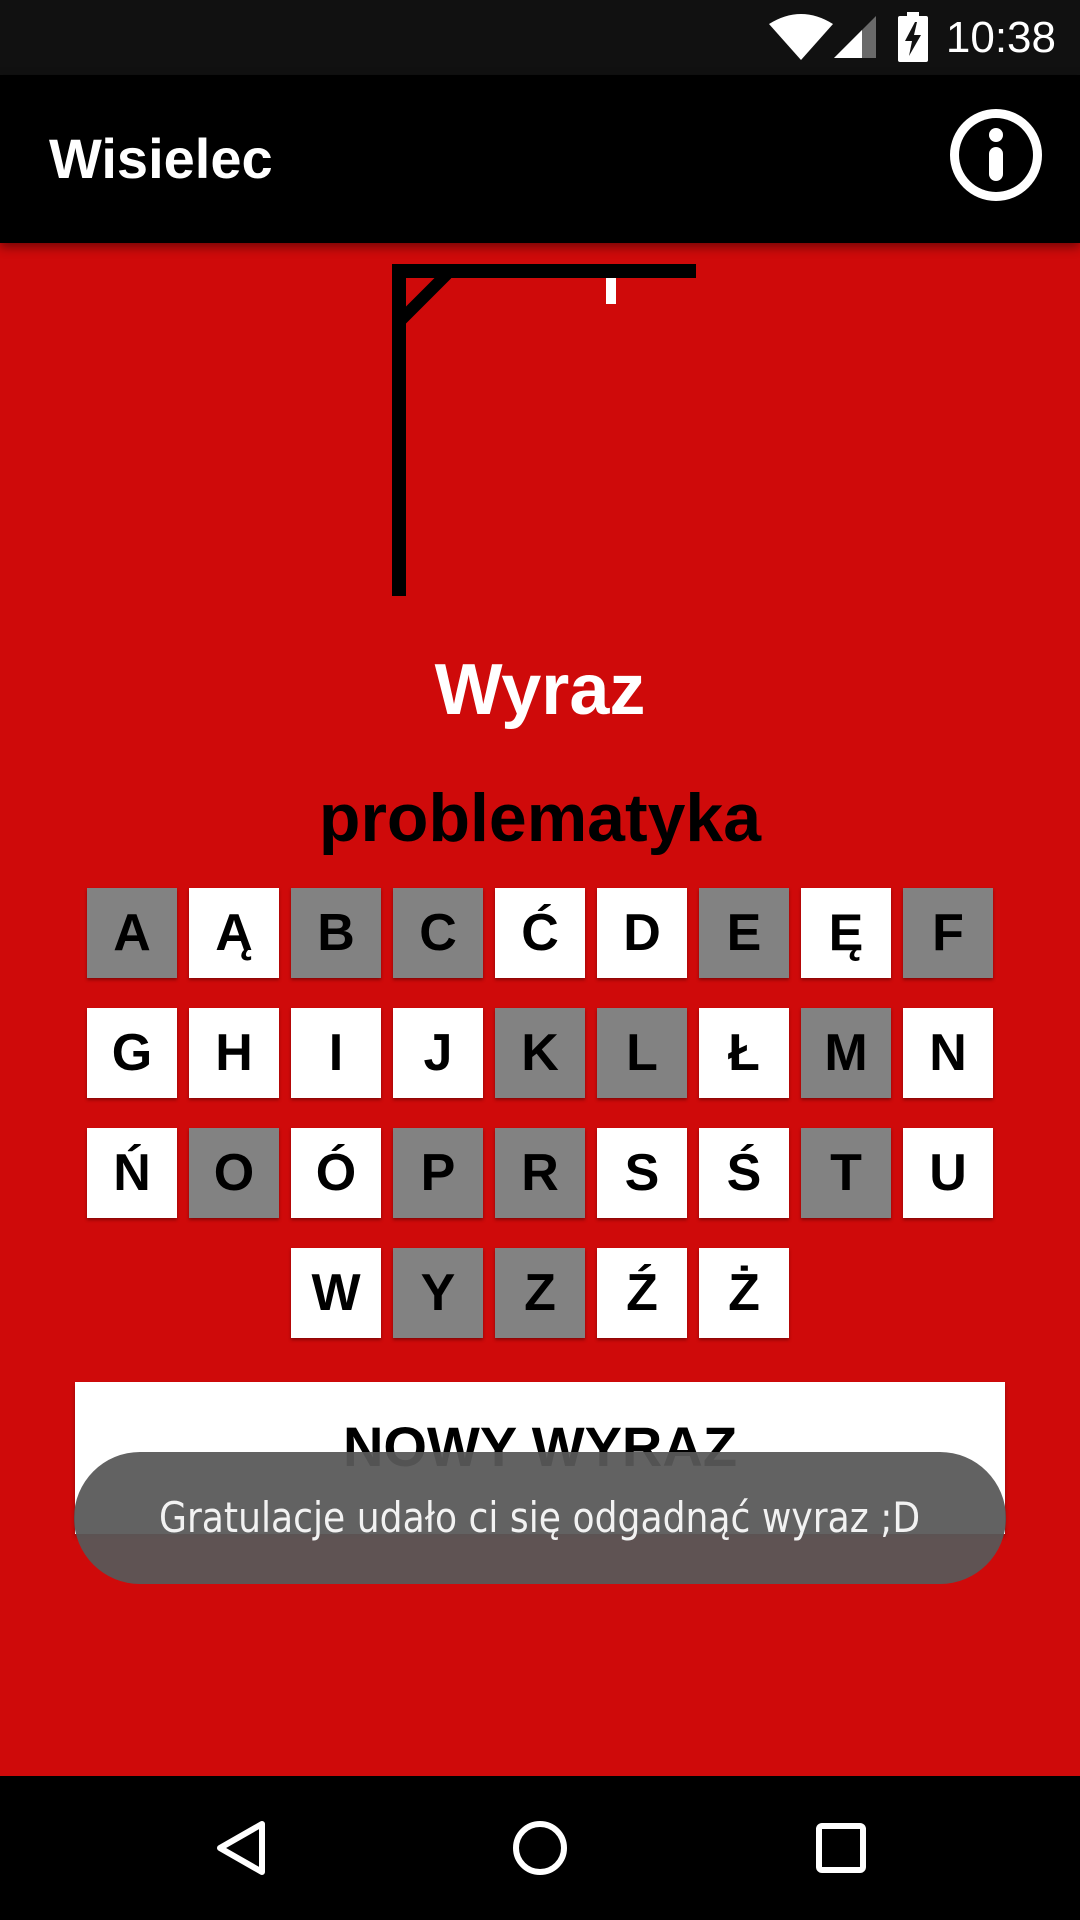 The height and width of the screenshot is (1920, 1080). What do you see at coordinates (948, 1173) in the screenshot?
I see `letter-key: U` at bounding box center [948, 1173].